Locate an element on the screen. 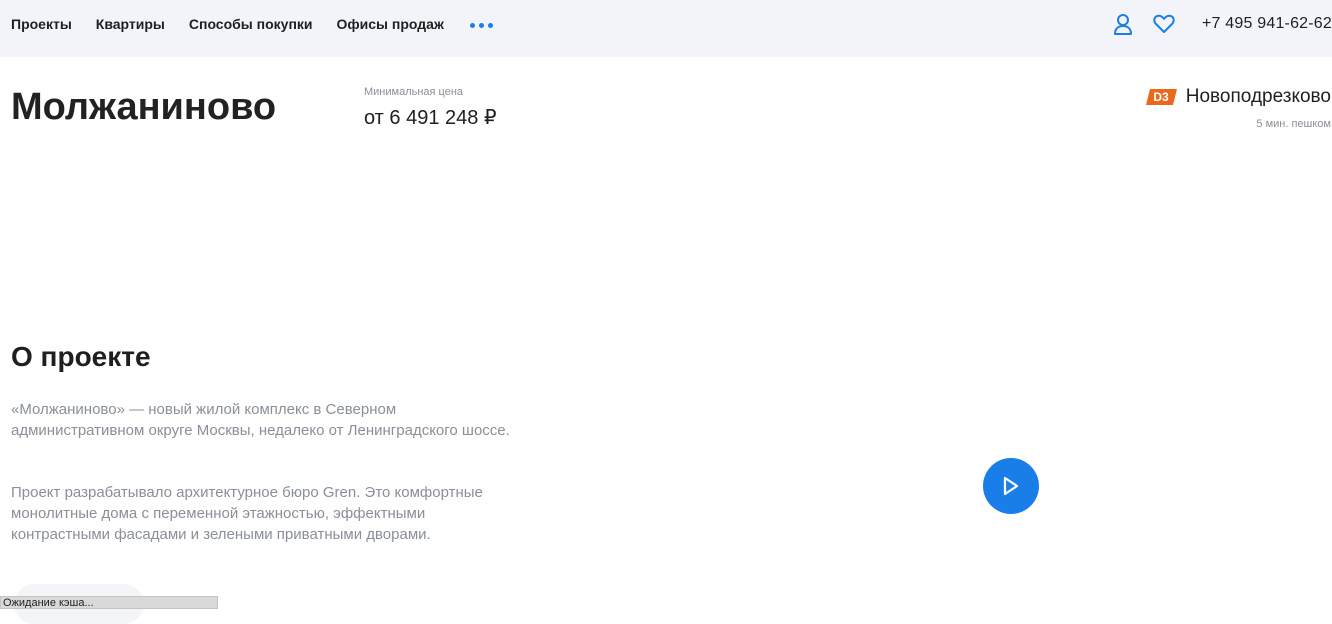 This screenshot has width=1332, height=624. price-value: от 6 491 248 ₽ is located at coordinates (430, 118).